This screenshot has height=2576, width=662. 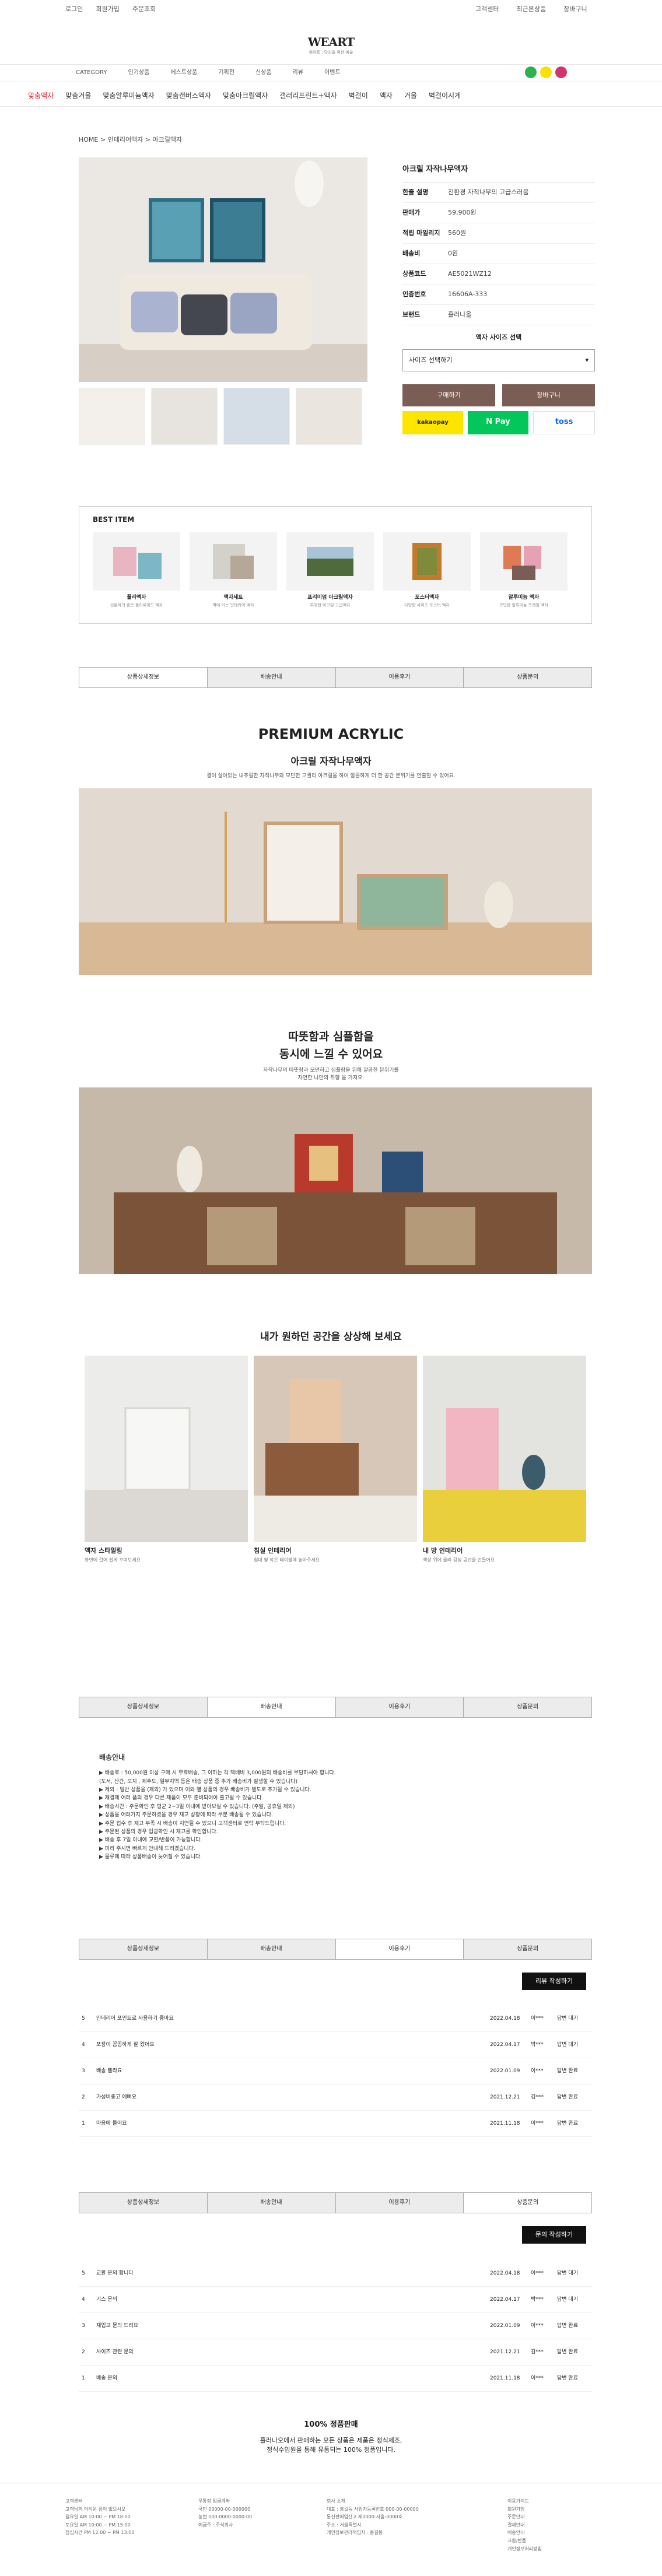 What do you see at coordinates (128, 96) in the screenshot?
I see `main-nav-item: 맞춤알루미늄액자` at bounding box center [128, 96].